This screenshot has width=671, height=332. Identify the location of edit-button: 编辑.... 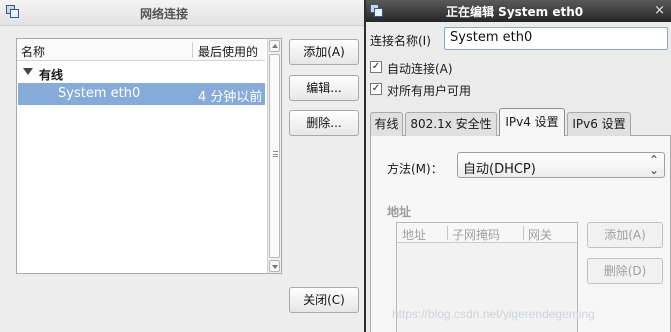
(324, 88).